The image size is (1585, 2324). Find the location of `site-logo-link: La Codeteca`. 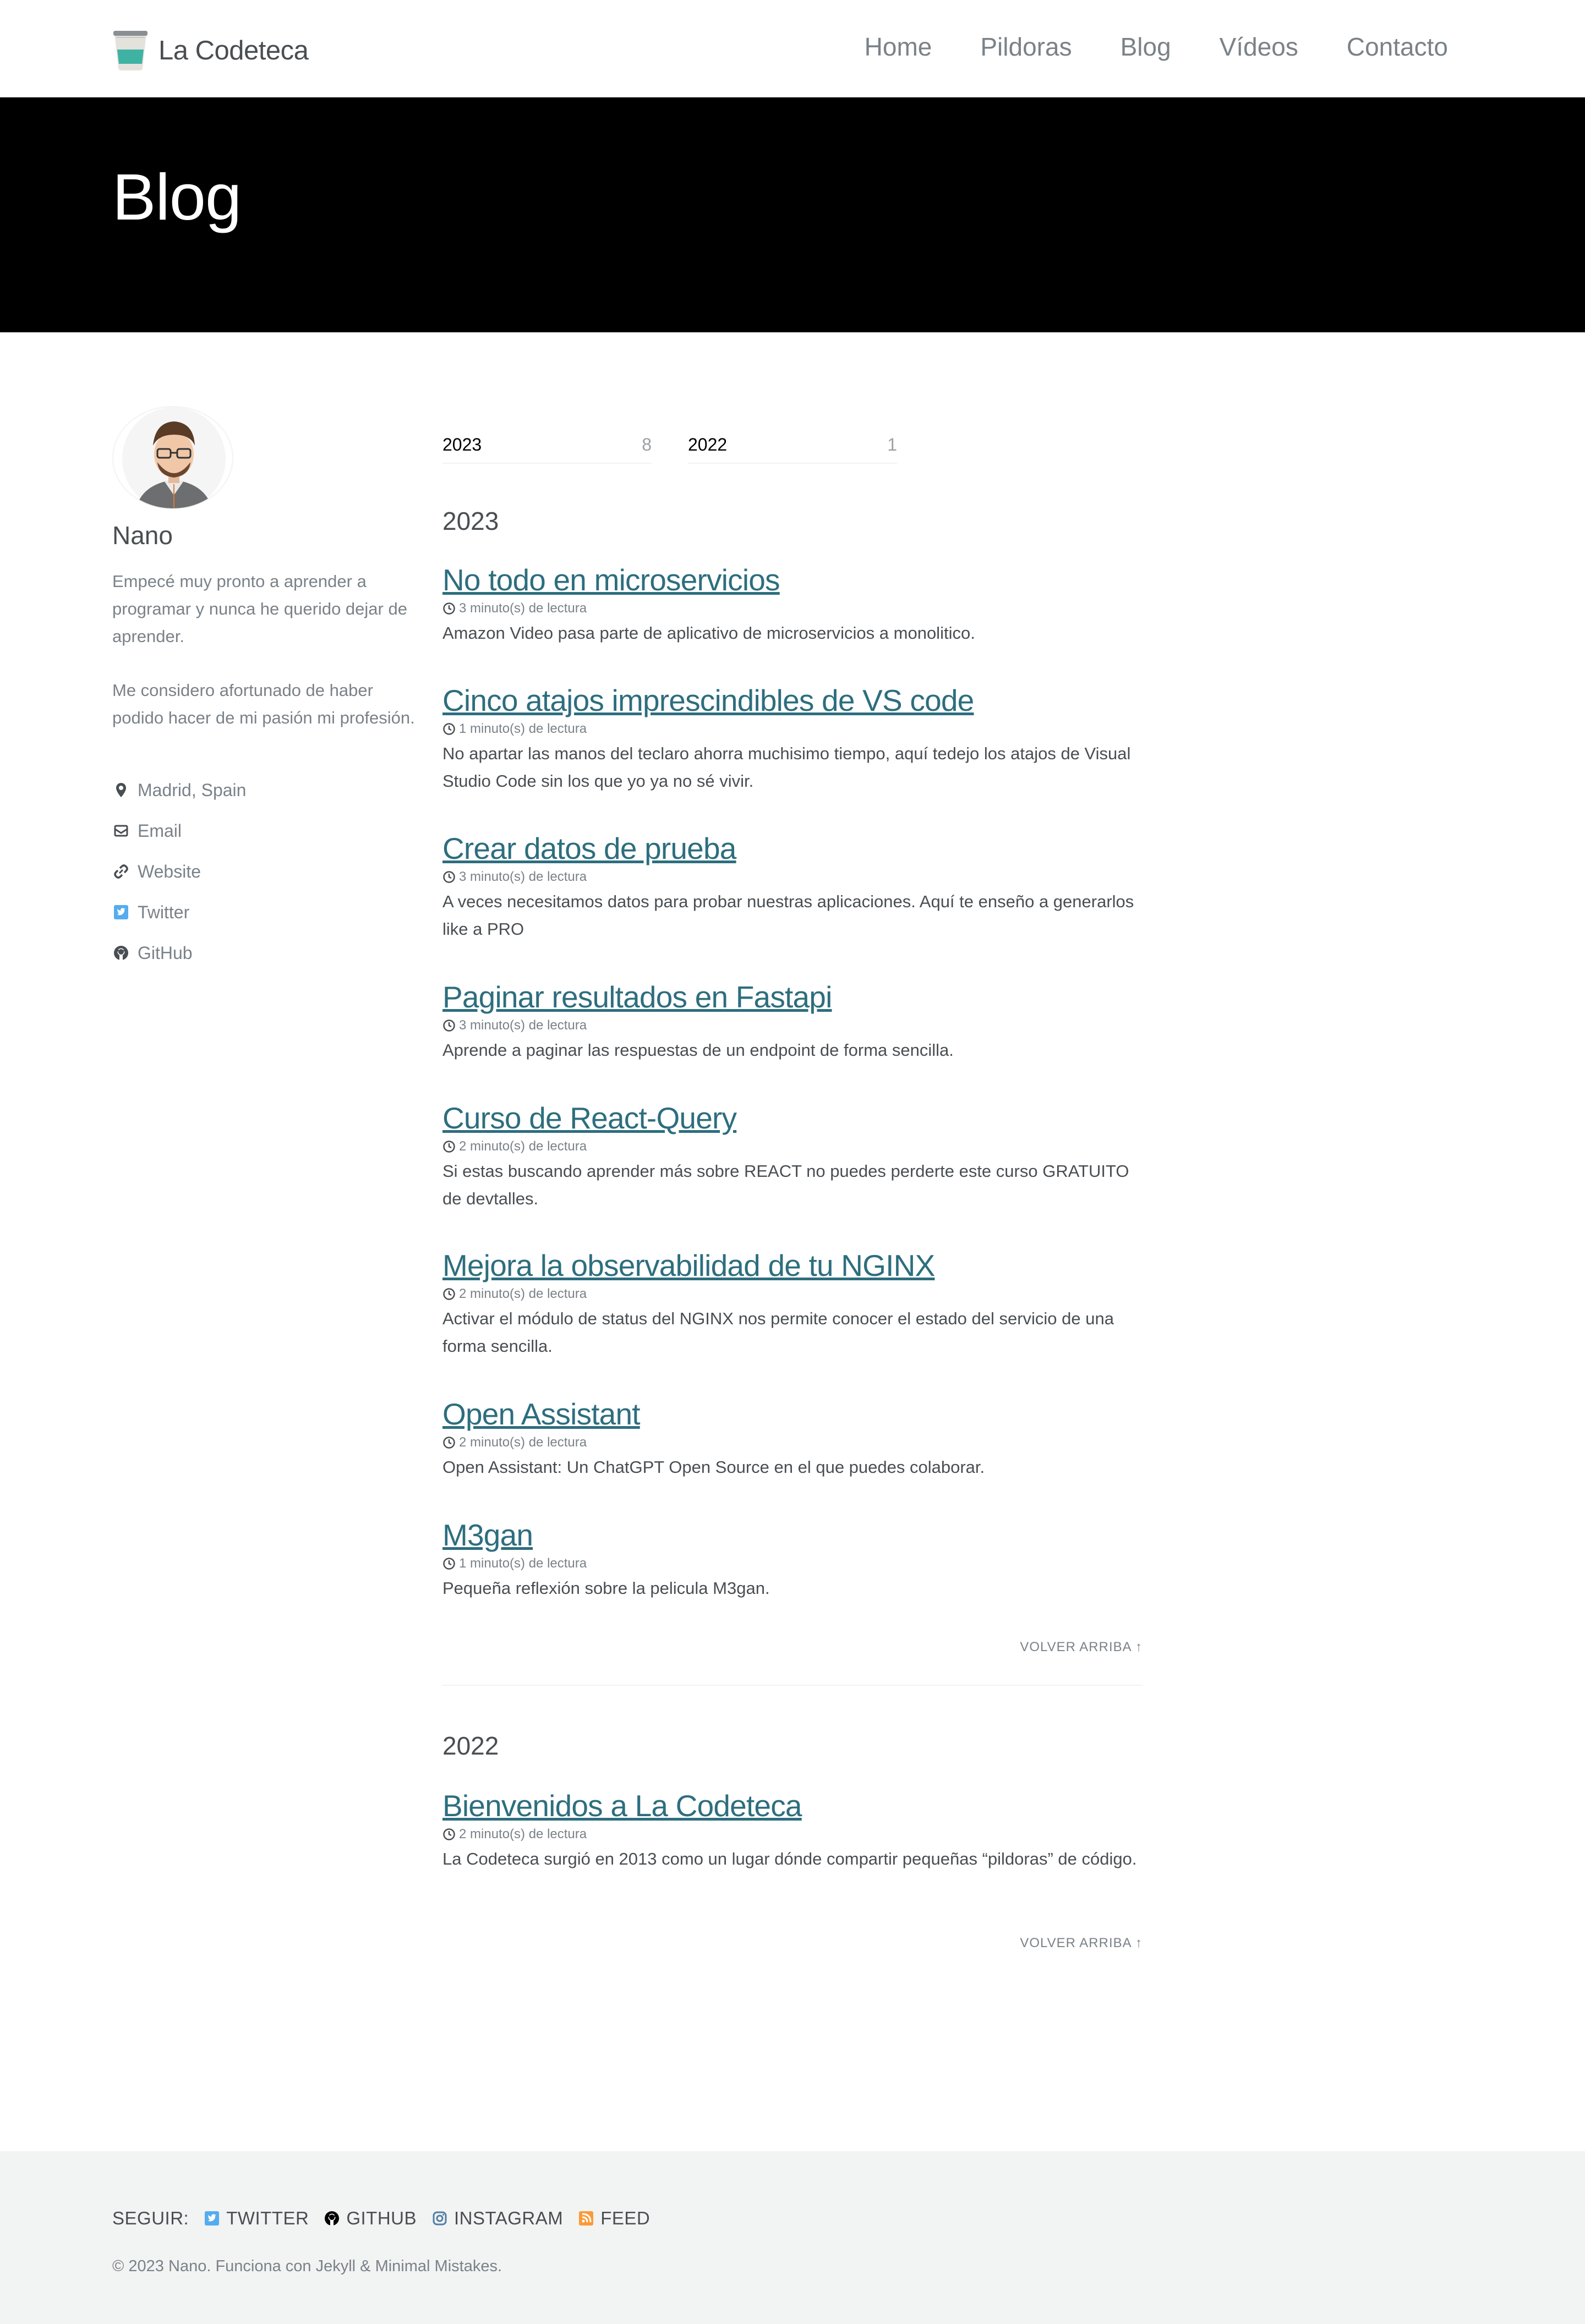

site-logo-link: La Codeteca is located at coordinates (210, 51).